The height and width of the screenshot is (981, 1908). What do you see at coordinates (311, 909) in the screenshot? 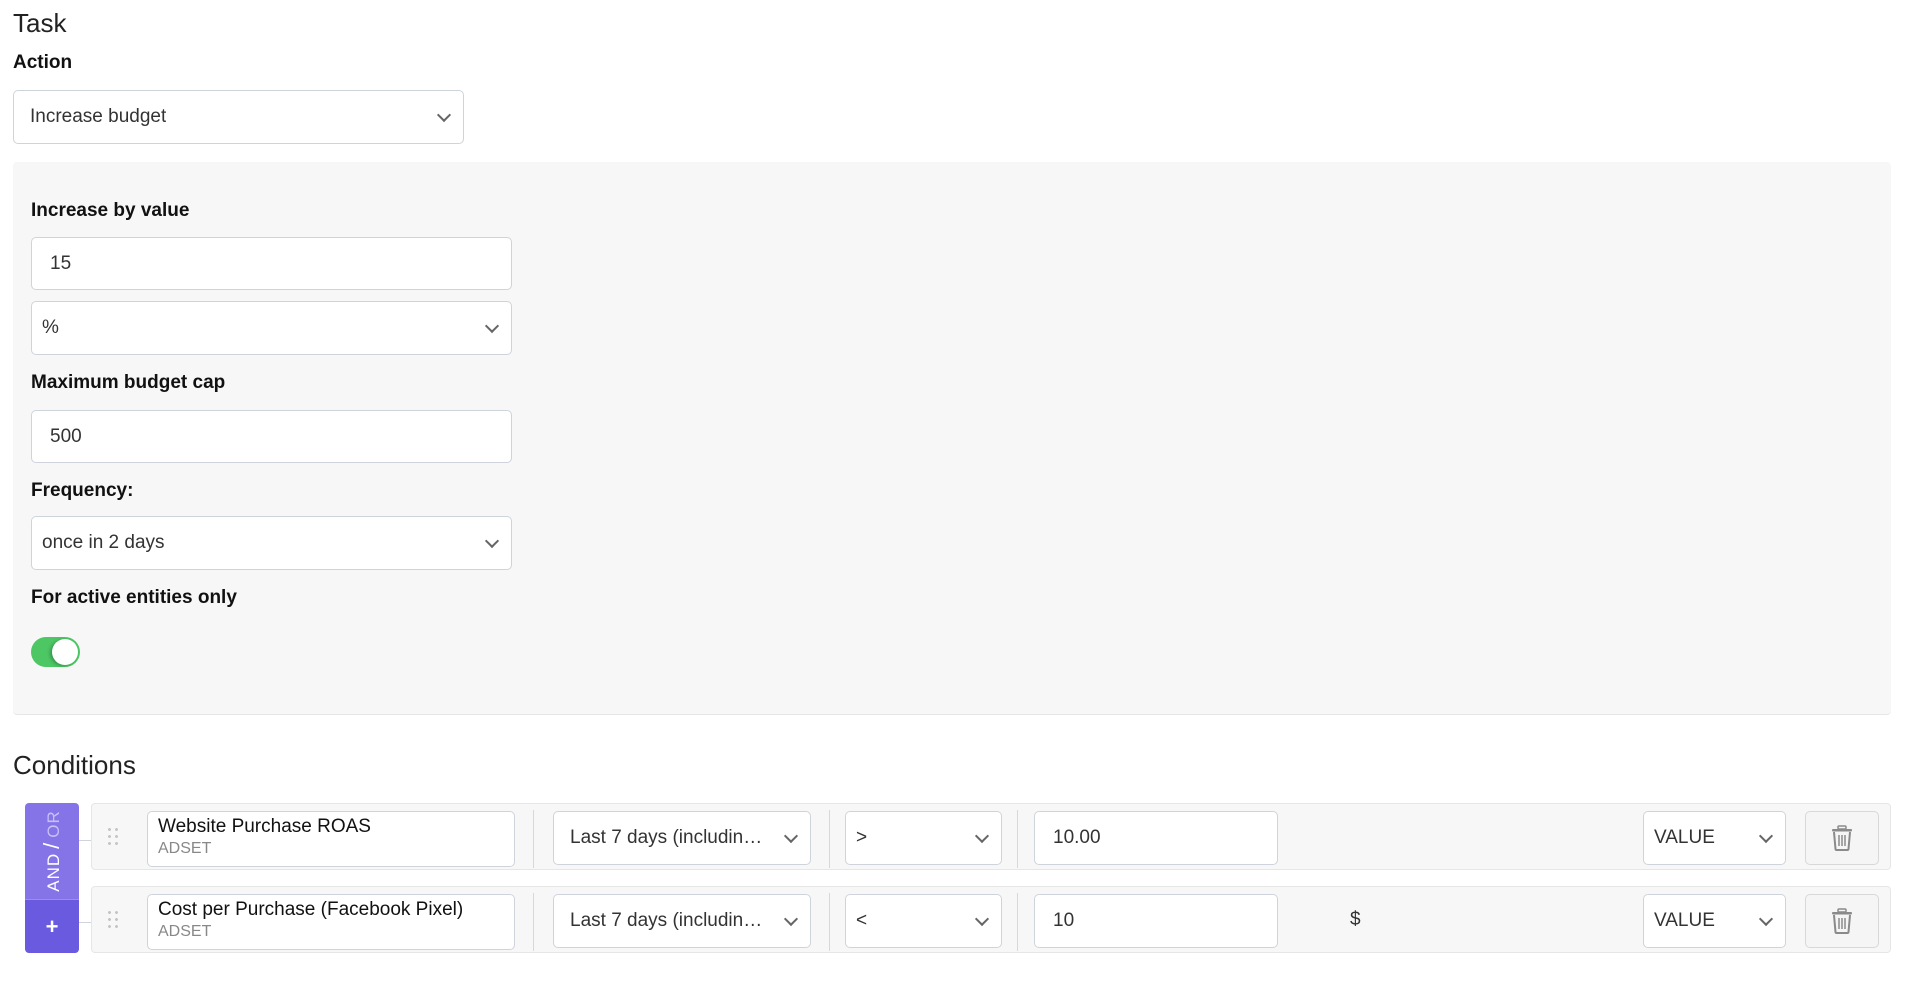
I see `metric-name: Cost per Purchase (Facebook Pixel)` at bounding box center [311, 909].